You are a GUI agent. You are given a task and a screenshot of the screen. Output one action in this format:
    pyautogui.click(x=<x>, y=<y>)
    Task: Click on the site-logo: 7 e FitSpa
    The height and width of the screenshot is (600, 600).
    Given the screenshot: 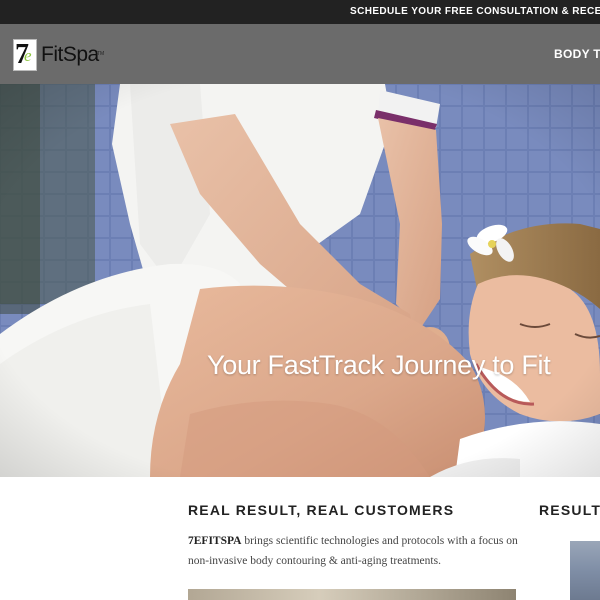 What is the action you would take?
    pyautogui.click(x=56, y=55)
    